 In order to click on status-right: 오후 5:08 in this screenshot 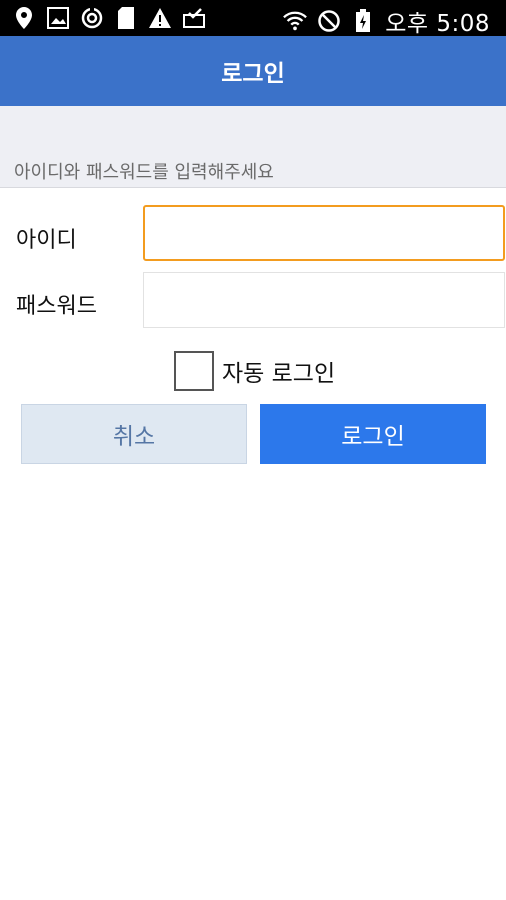, I will do `click(386, 21)`.